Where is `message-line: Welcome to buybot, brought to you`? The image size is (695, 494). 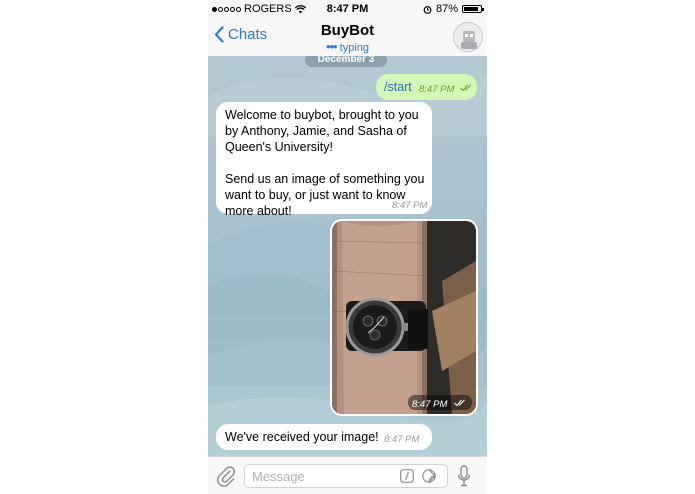 message-line: Welcome to buybot, brought to you is located at coordinates (322, 115).